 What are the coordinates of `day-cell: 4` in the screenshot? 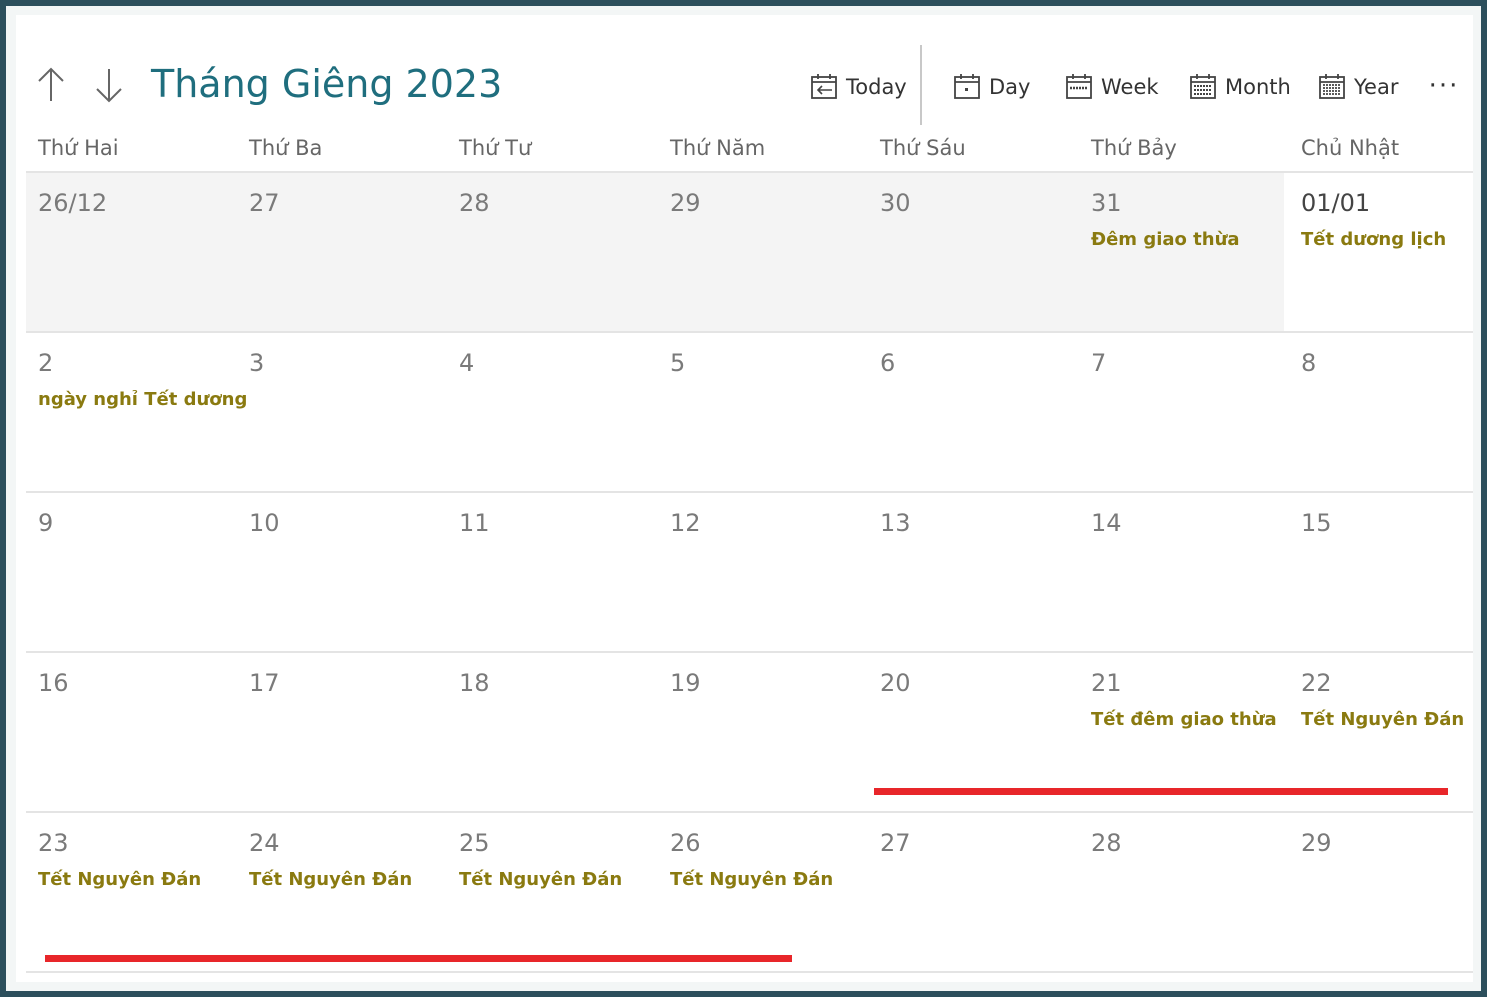 It's located at (552, 412).